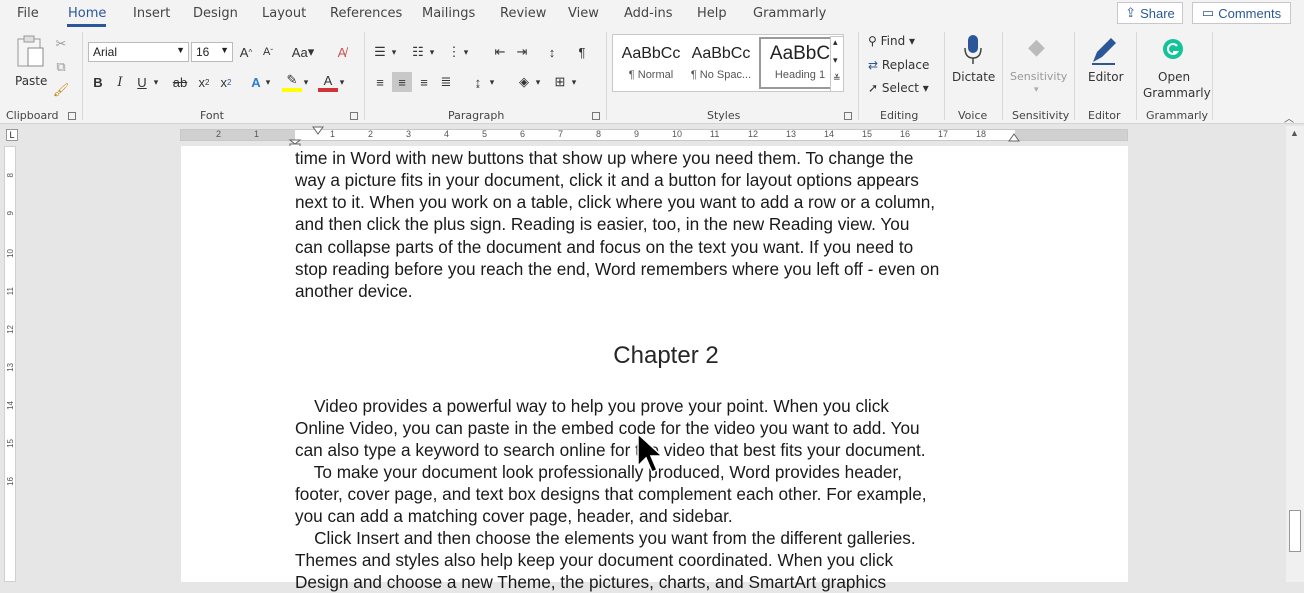 The image size is (1304, 593). What do you see at coordinates (448, 13) in the screenshot?
I see `tab-mailings: Mailings` at bounding box center [448, 13].